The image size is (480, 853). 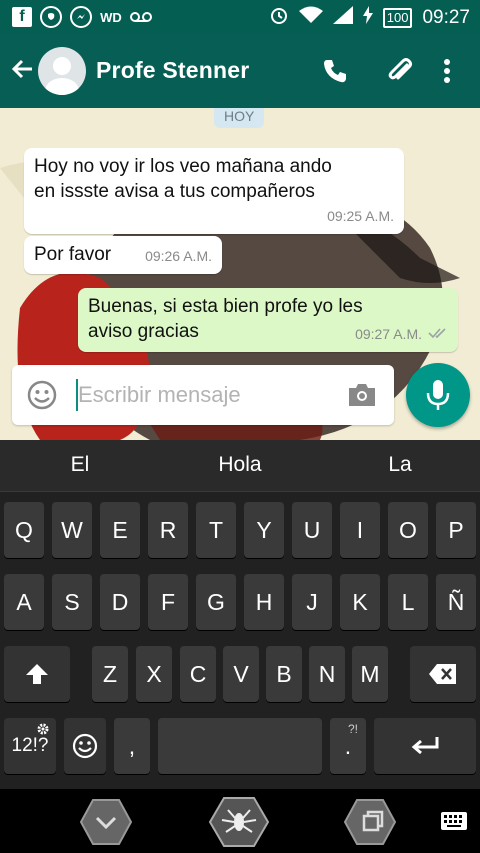 What do you see at coordinates (408, 602) in the screenshot?
I see `key-l: L` at bounding box center [408, 602].